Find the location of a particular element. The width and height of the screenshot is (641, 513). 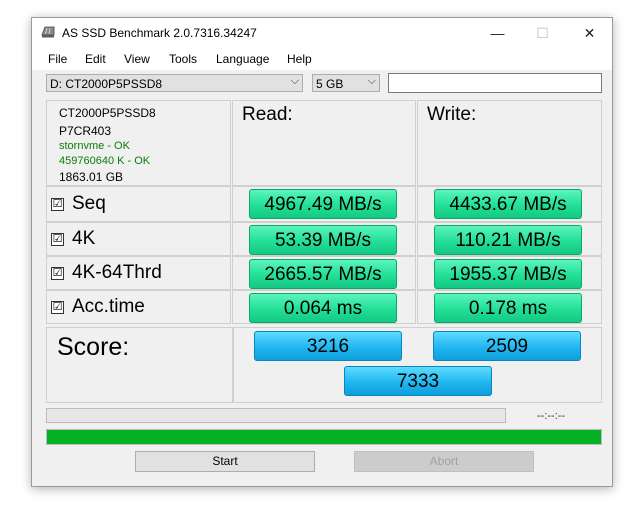

size-select-value: 5 GB is located at coordinates (330, 84).